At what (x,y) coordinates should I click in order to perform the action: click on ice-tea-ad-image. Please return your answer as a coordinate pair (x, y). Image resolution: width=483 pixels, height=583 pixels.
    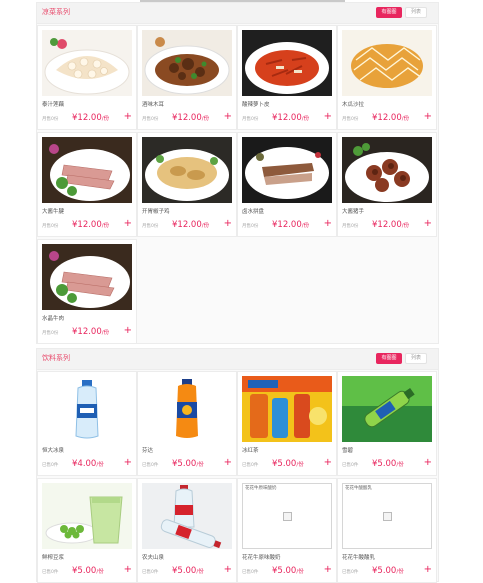
    Looking at the image, I should click on (287, 409).